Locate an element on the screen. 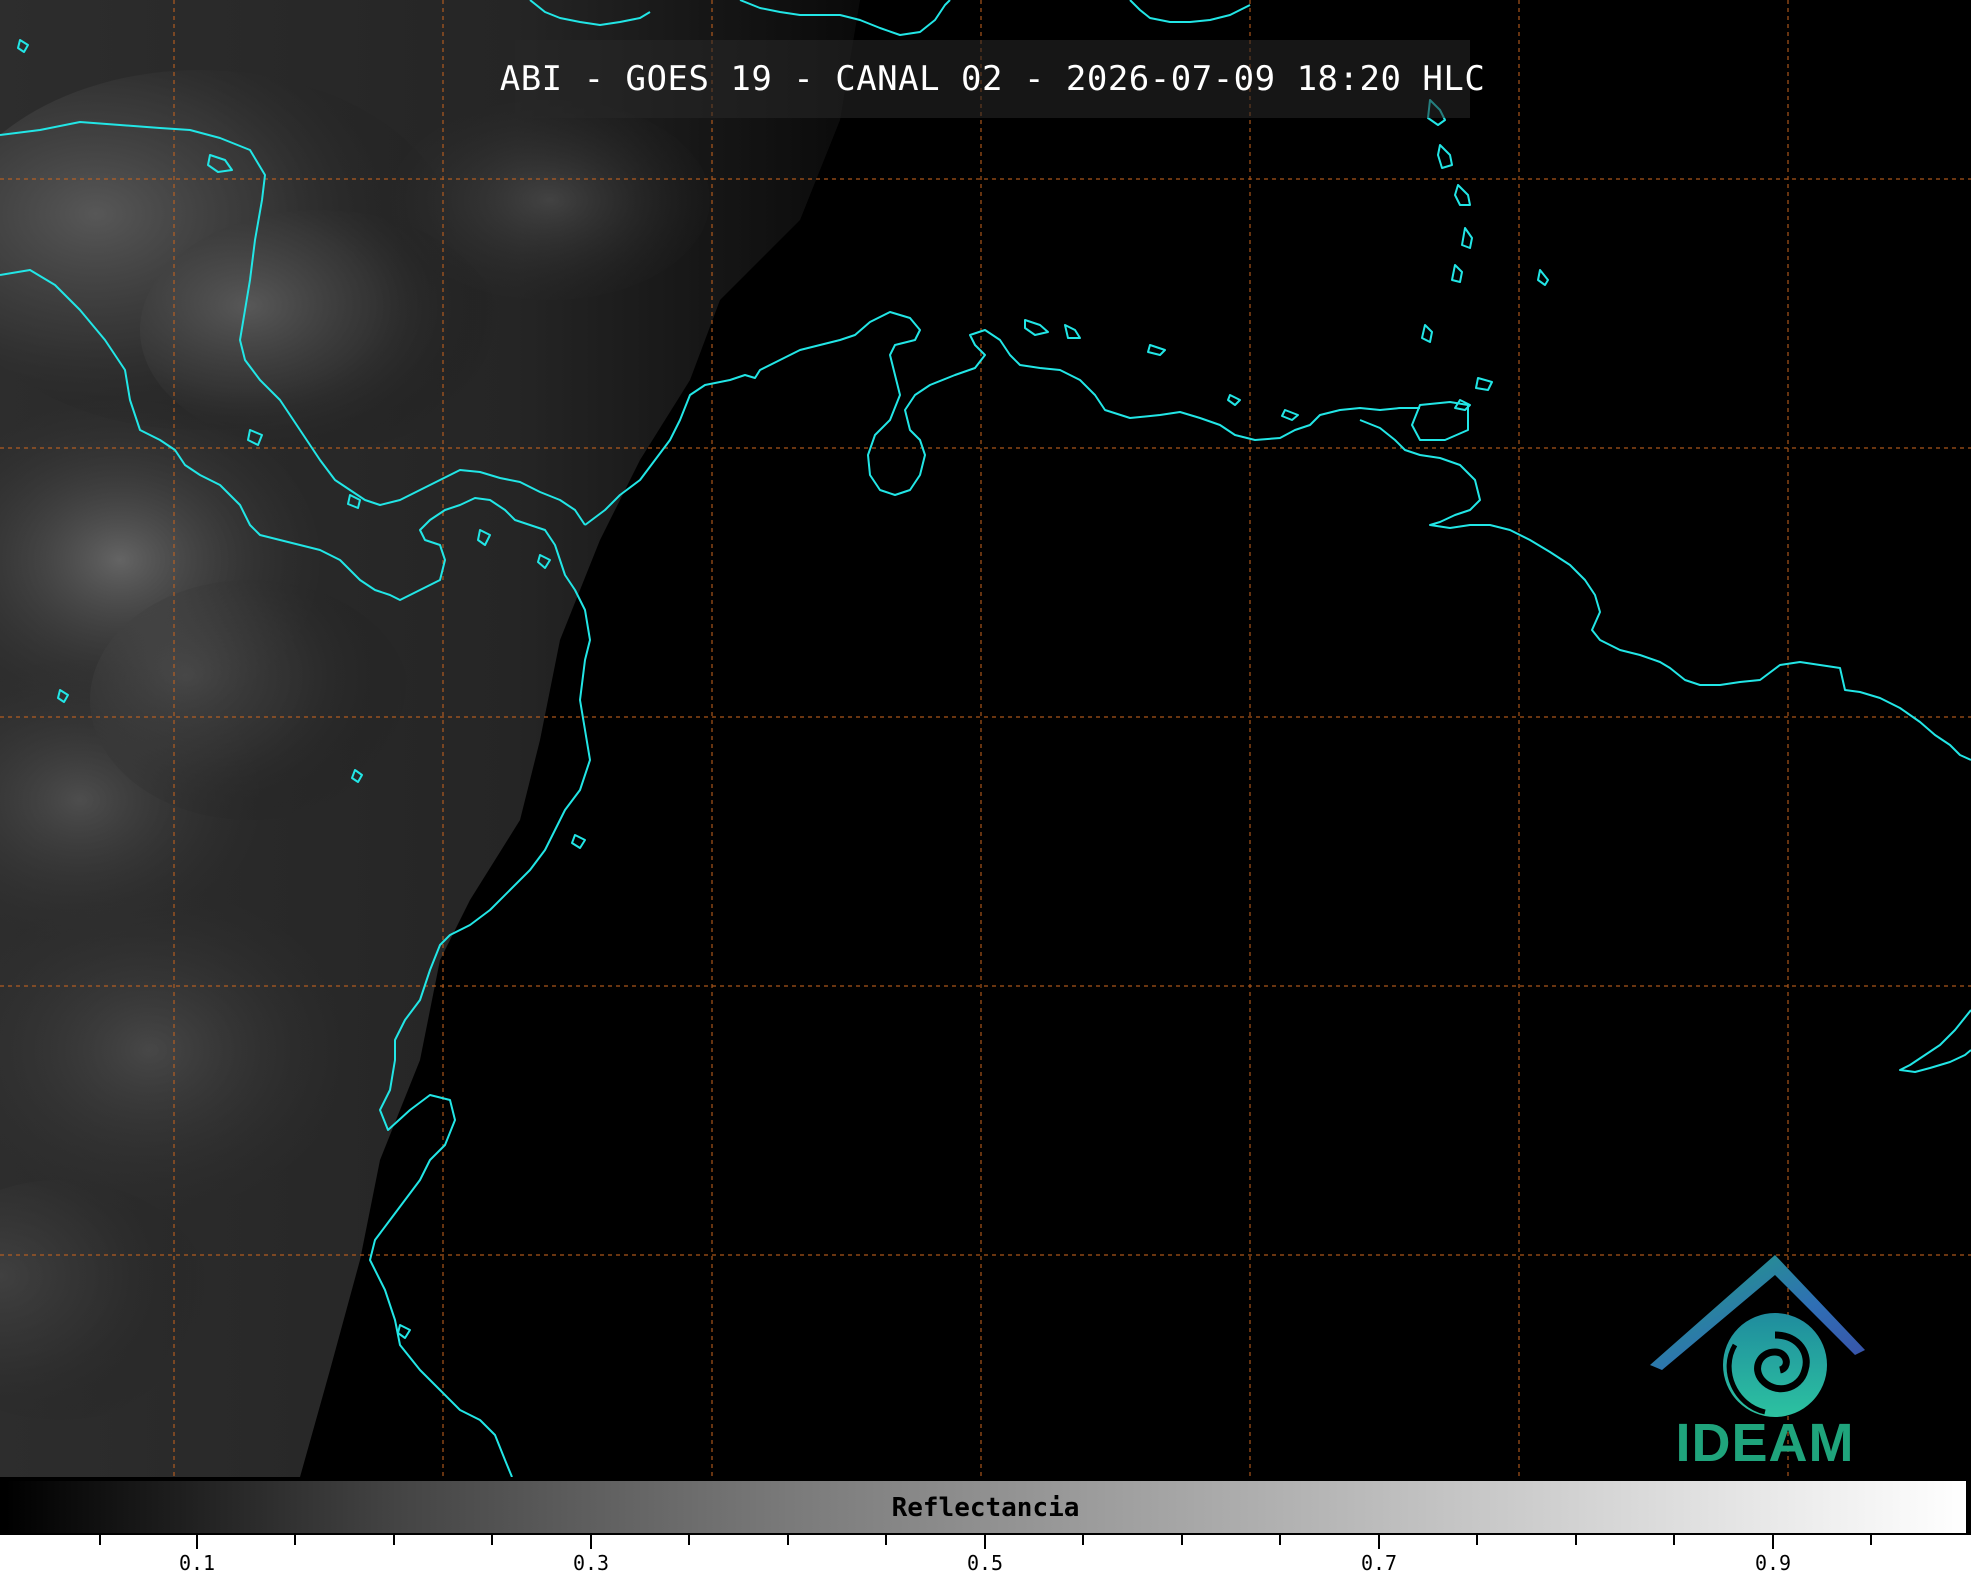 The height and width of the screenshot is (1577, 1971). tick-label-0: 0.1 is located at coordinates (197, 1563).